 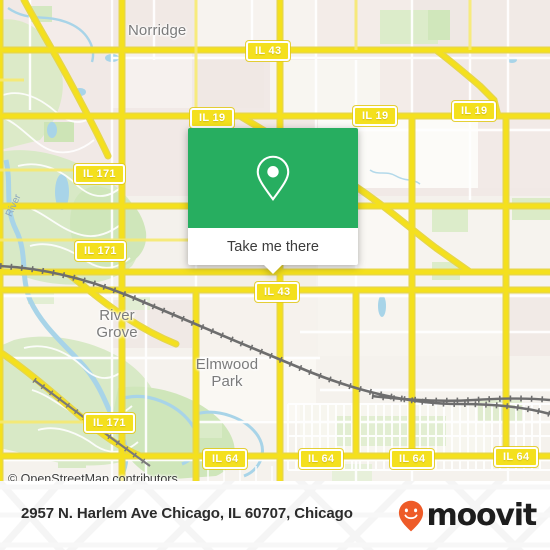 I want to click on location-popup-card: Take me there, so click(x=273, y=201).